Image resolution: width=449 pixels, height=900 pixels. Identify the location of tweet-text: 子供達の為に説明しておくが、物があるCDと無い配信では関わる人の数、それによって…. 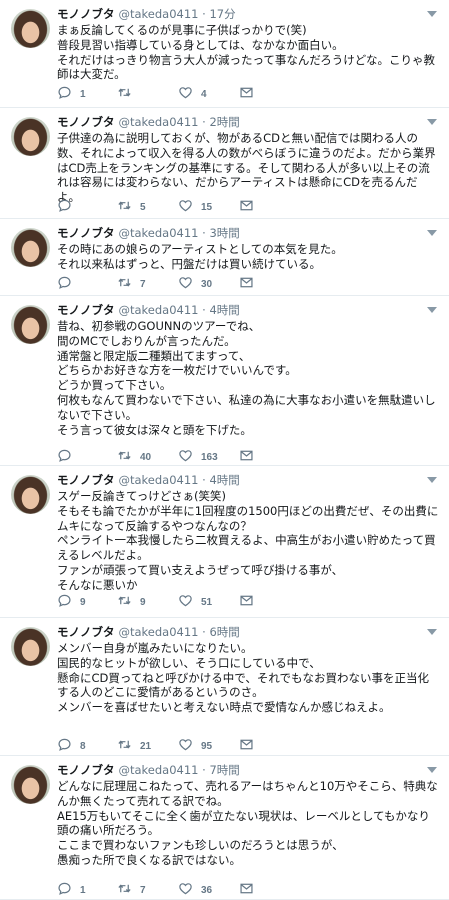
(246, 168).